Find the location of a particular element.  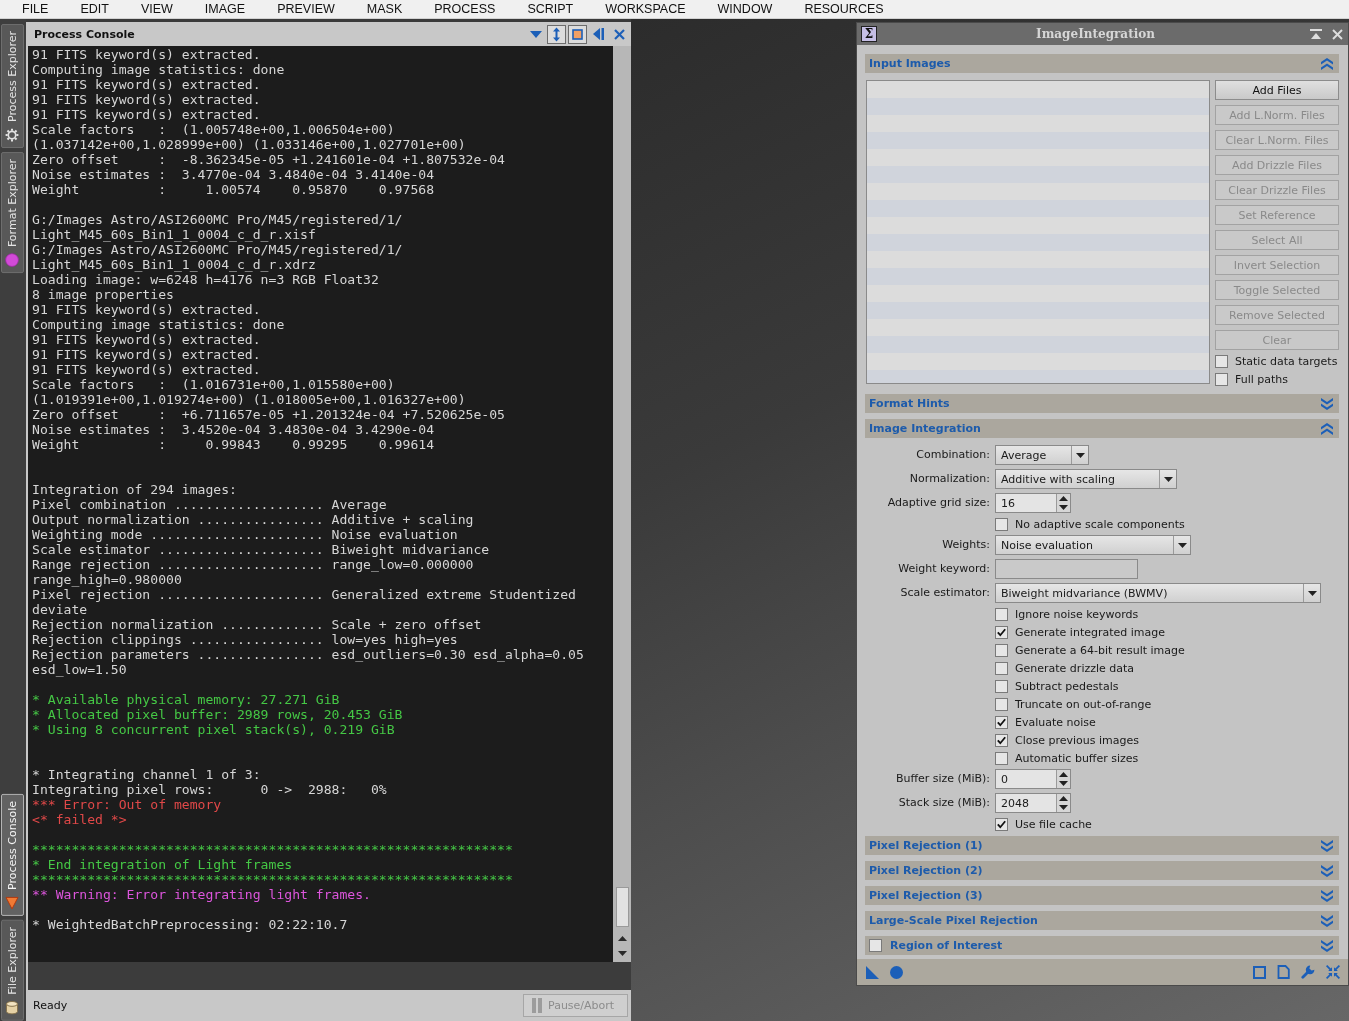

inward-arrows-icon is located at coordinates (1333, 972).